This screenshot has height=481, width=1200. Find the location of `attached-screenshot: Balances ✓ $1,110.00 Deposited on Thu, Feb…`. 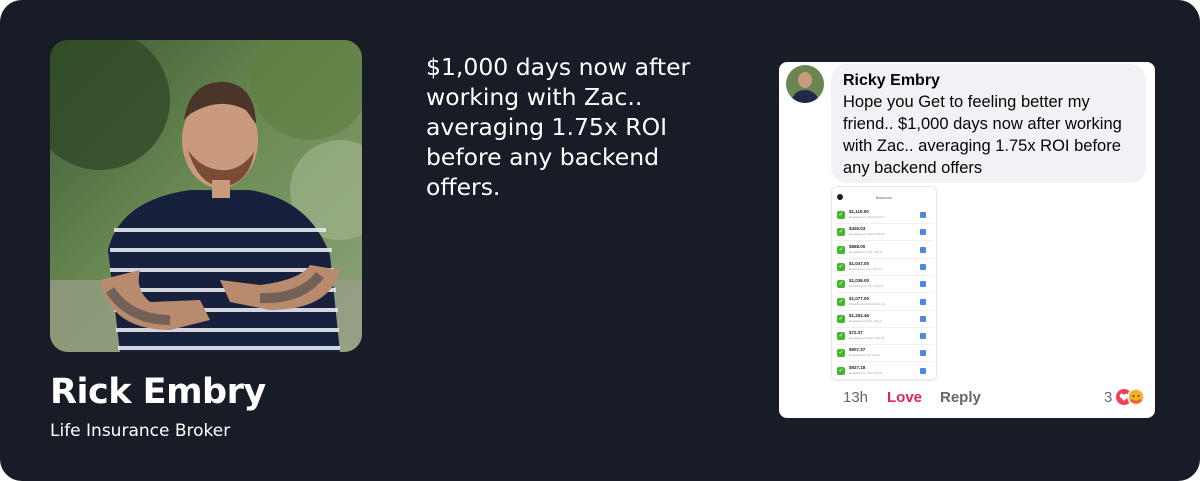

attached-screenshot: Balances ✓ $1,110.00 Deposited on Thu, Feb… is located at coordinates (884, 283).